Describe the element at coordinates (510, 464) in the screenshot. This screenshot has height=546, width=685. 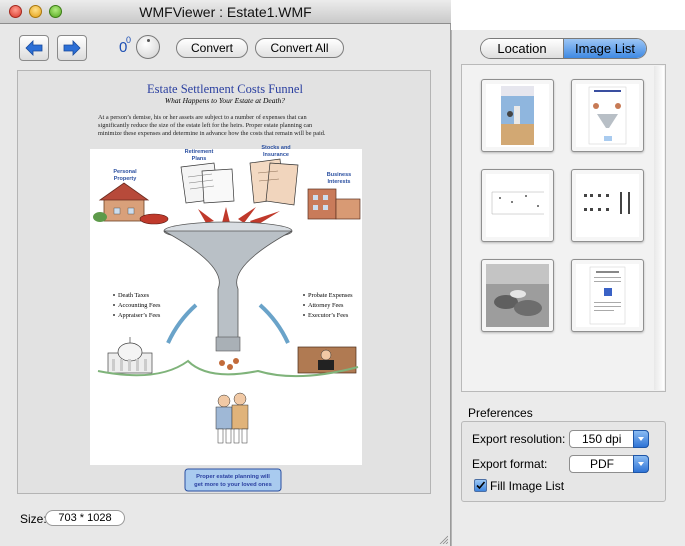
I see `export-format-label: Export format:` at that location.